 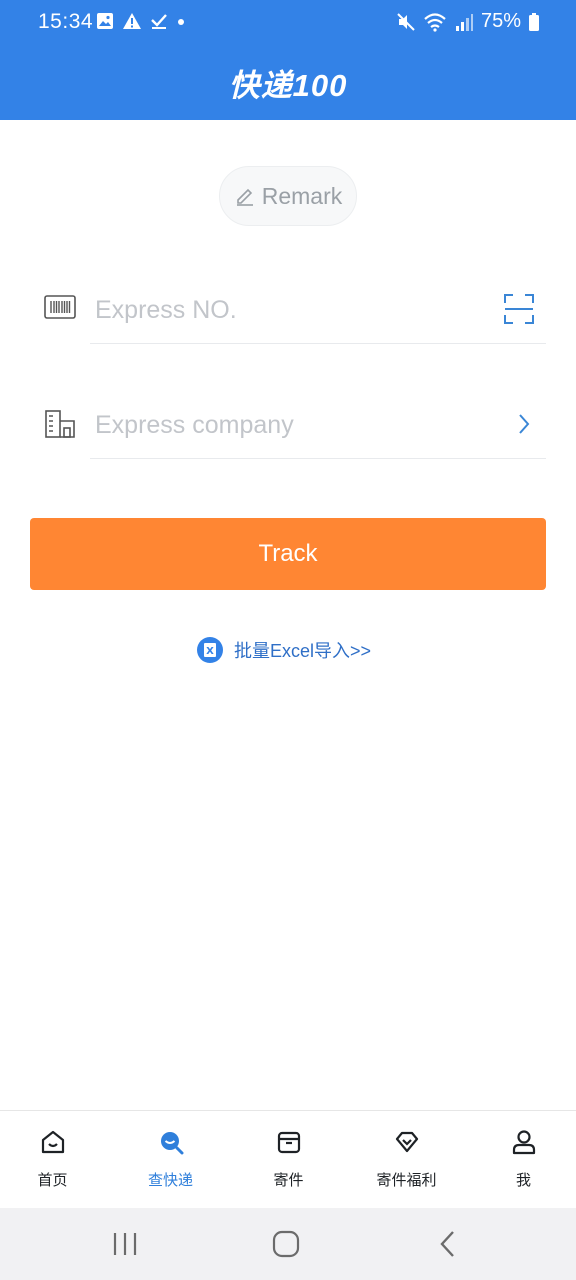 I want to click on gift-heart-icon, so click(x=406, y=1142).